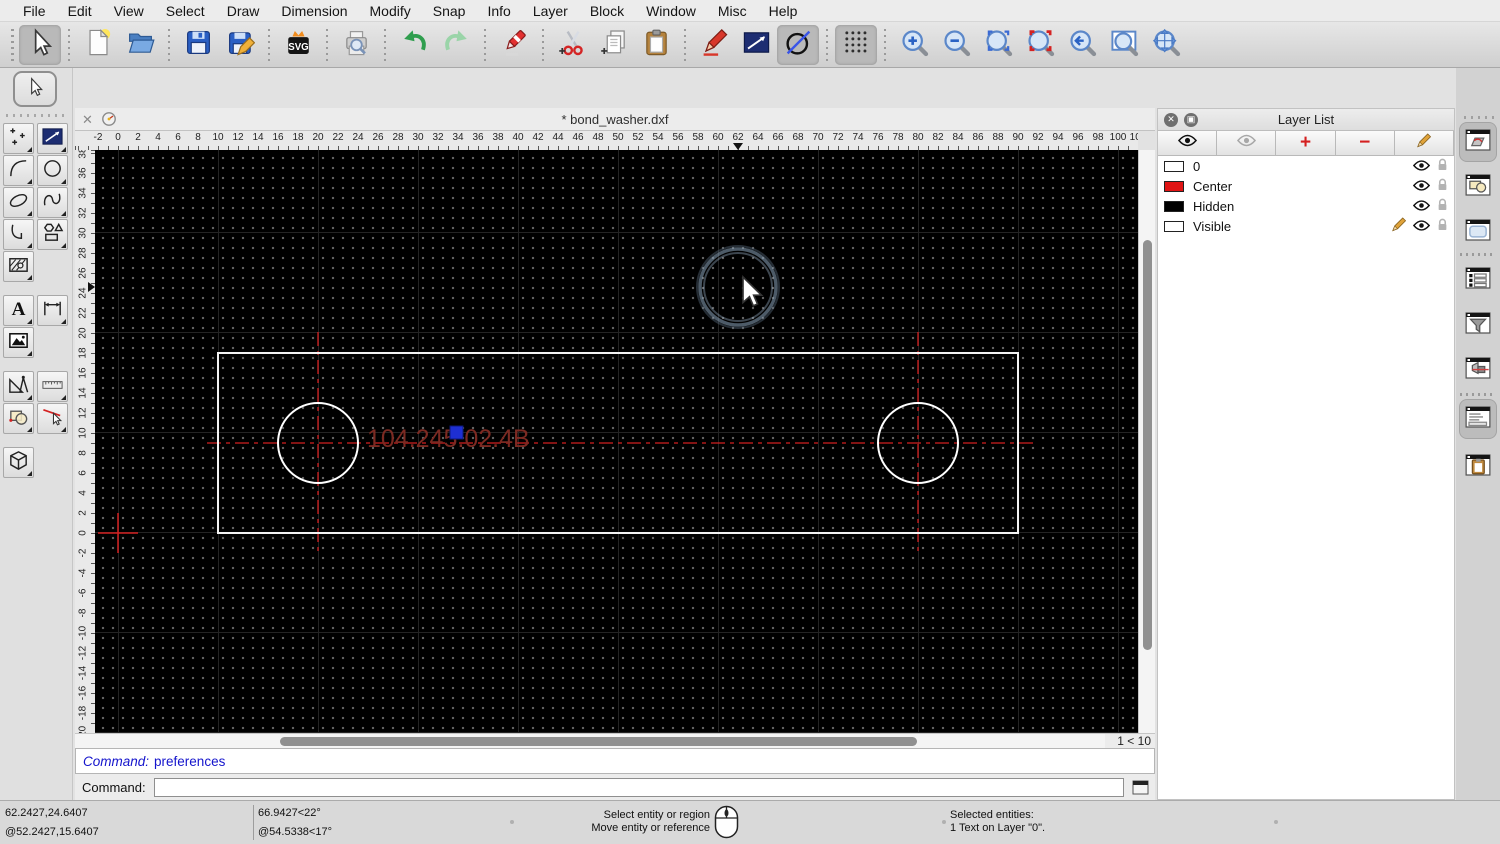  What do you see at coordinates (456, 432) in the screenshot?
I see `selection-handle` at bounding box center [456, 432].